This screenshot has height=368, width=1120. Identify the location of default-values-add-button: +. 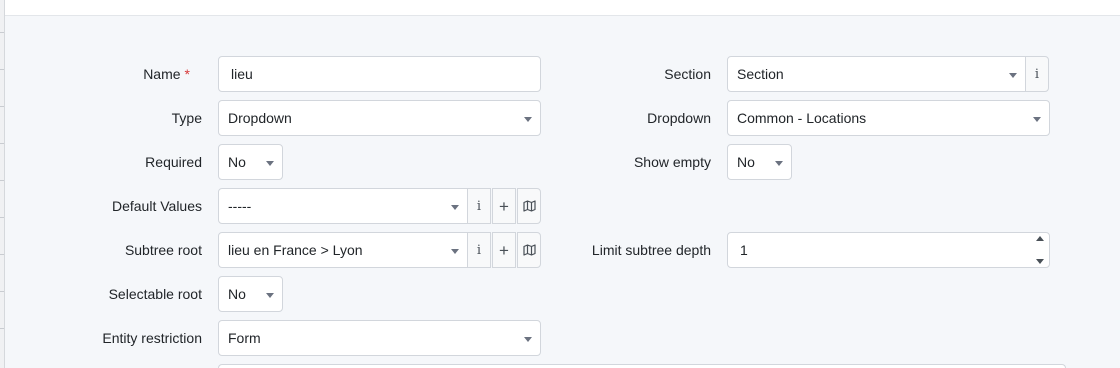
(504, 206).